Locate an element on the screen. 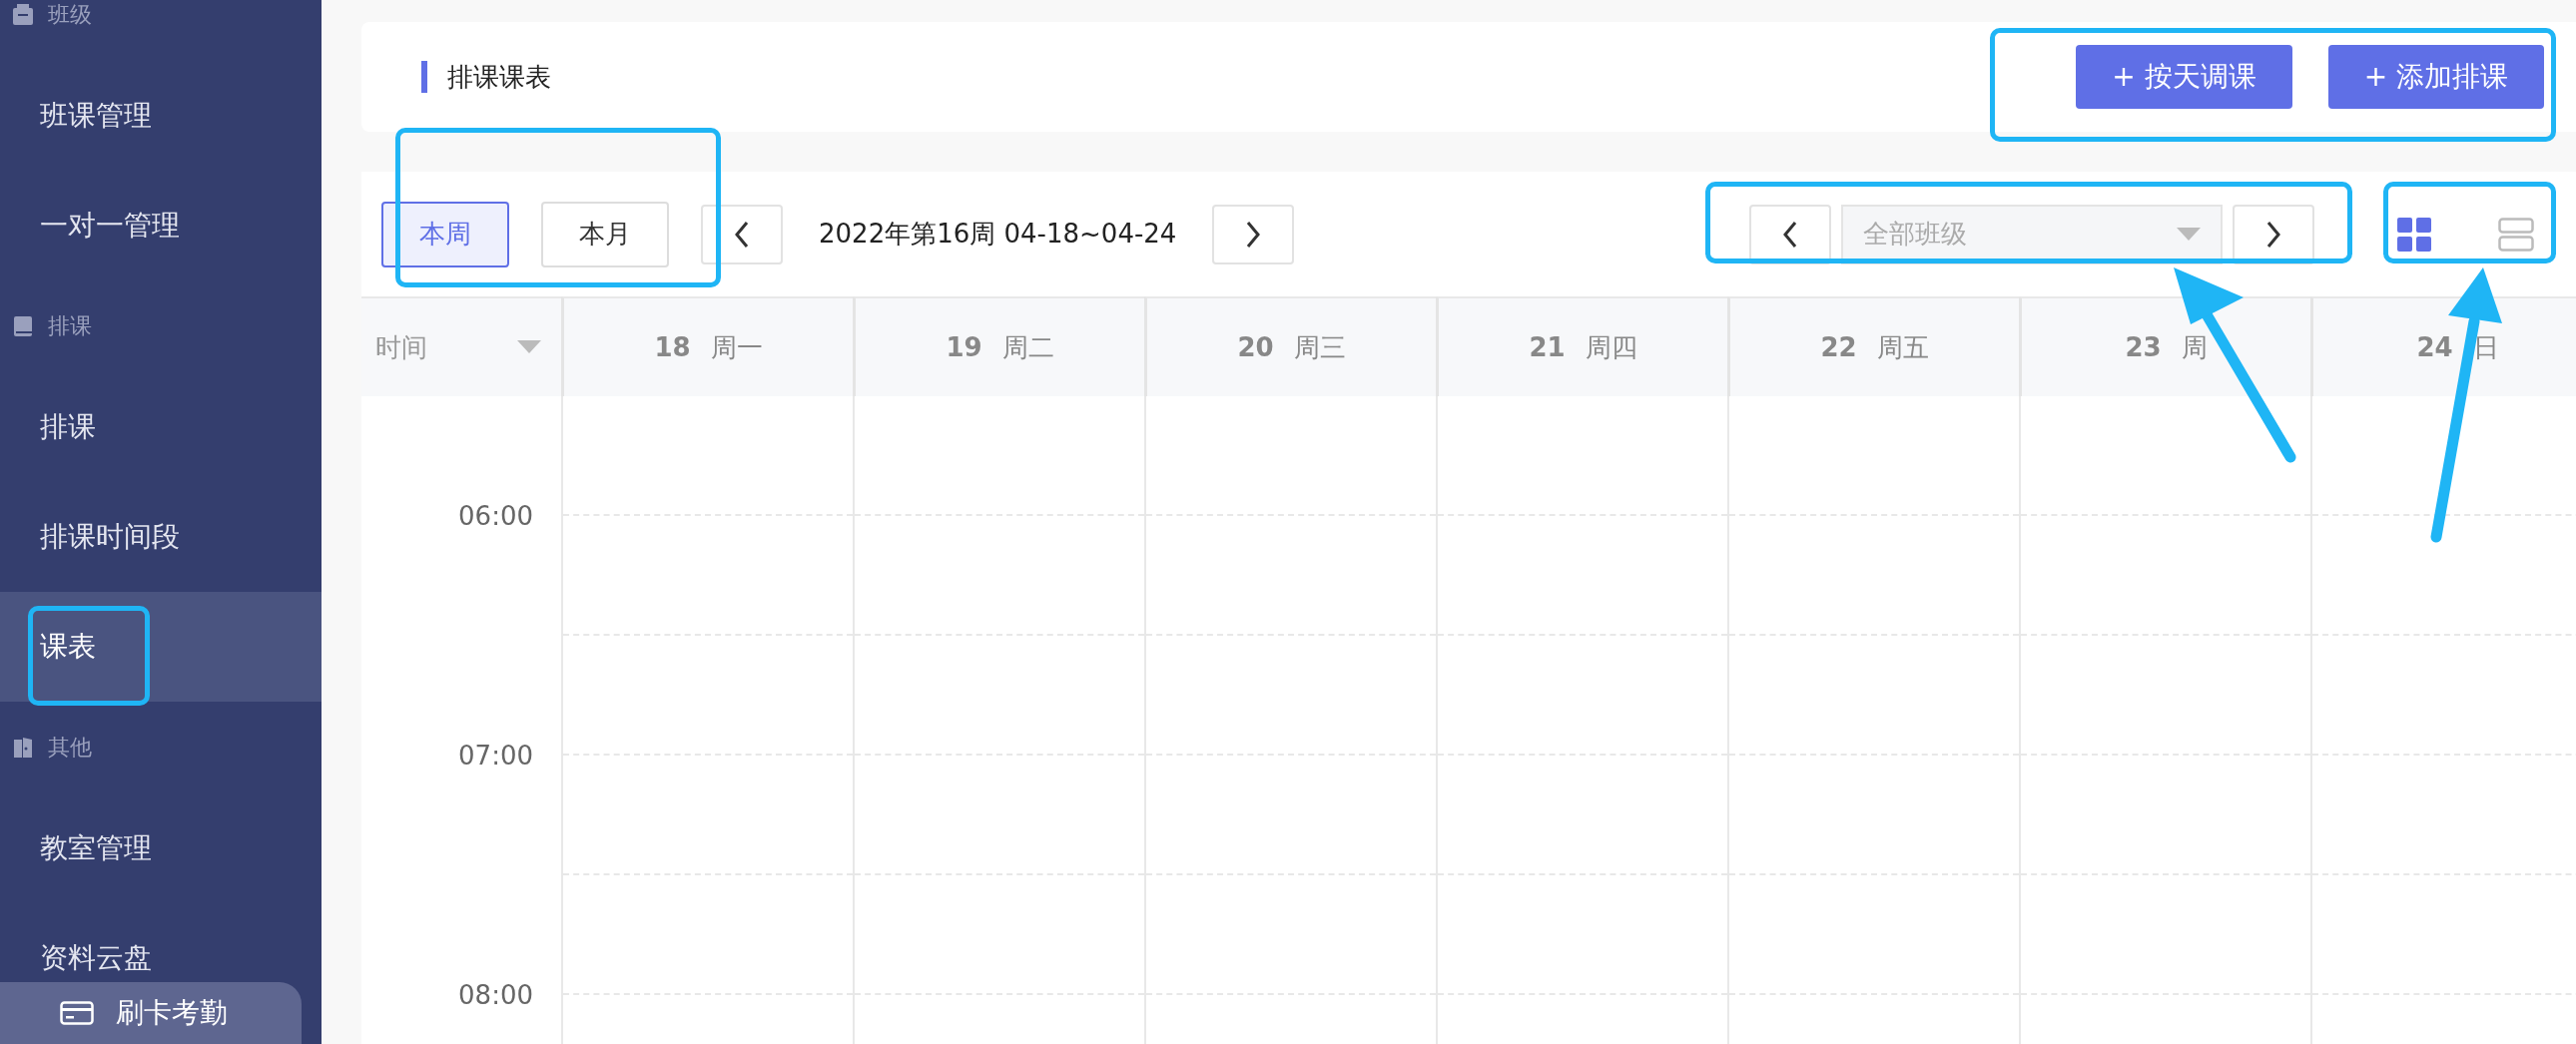  sidebar-item: 排课时间段 is located at coordinates (110, 537).